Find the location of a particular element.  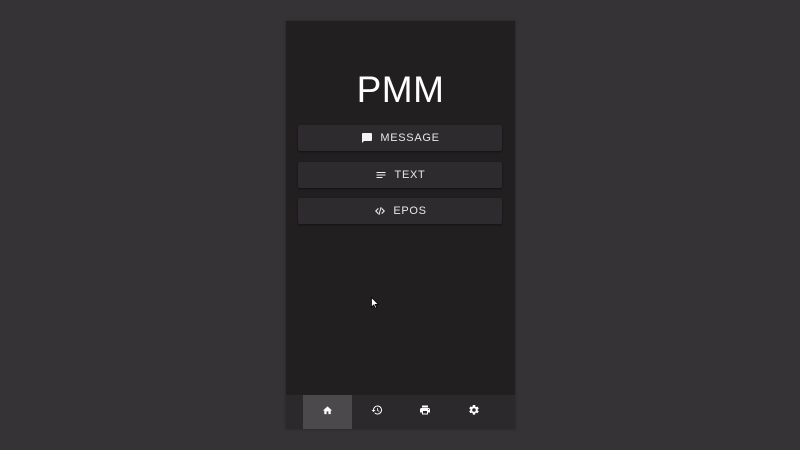

settings-icon is located at coordinates (474, 412).